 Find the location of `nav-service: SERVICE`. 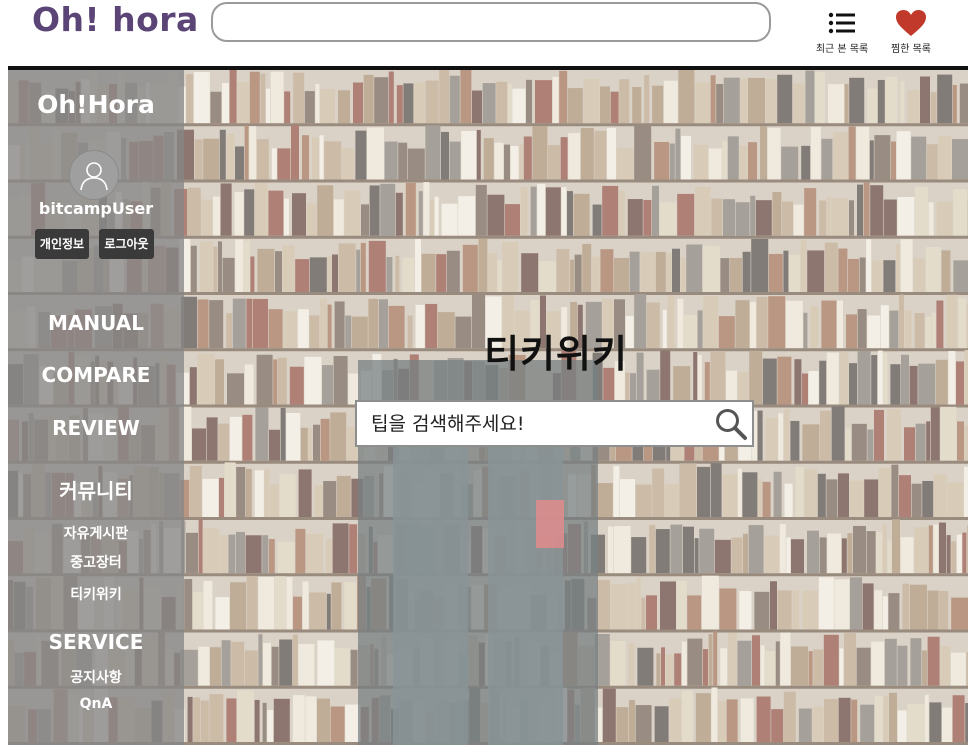

nav-service: SERVICE is located at coordinates (96, 642).